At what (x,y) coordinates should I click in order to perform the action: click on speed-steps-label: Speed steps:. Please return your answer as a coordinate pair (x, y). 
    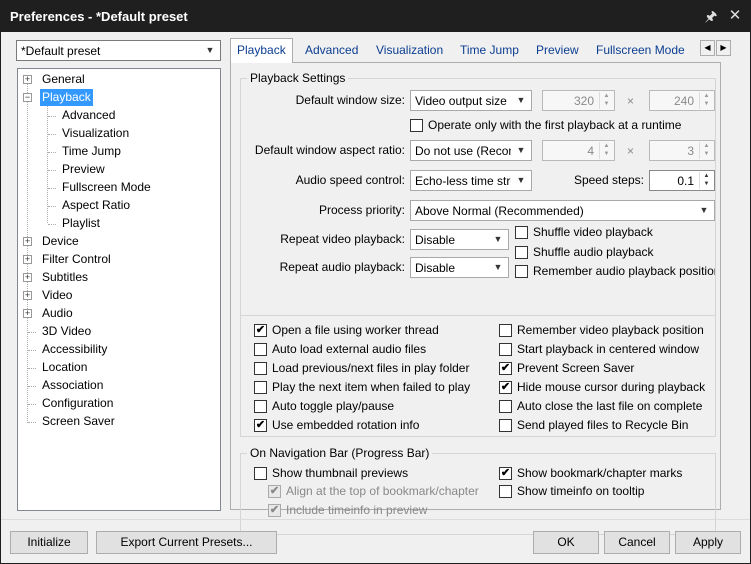
    Looking at the image, I should click on (608, 180).